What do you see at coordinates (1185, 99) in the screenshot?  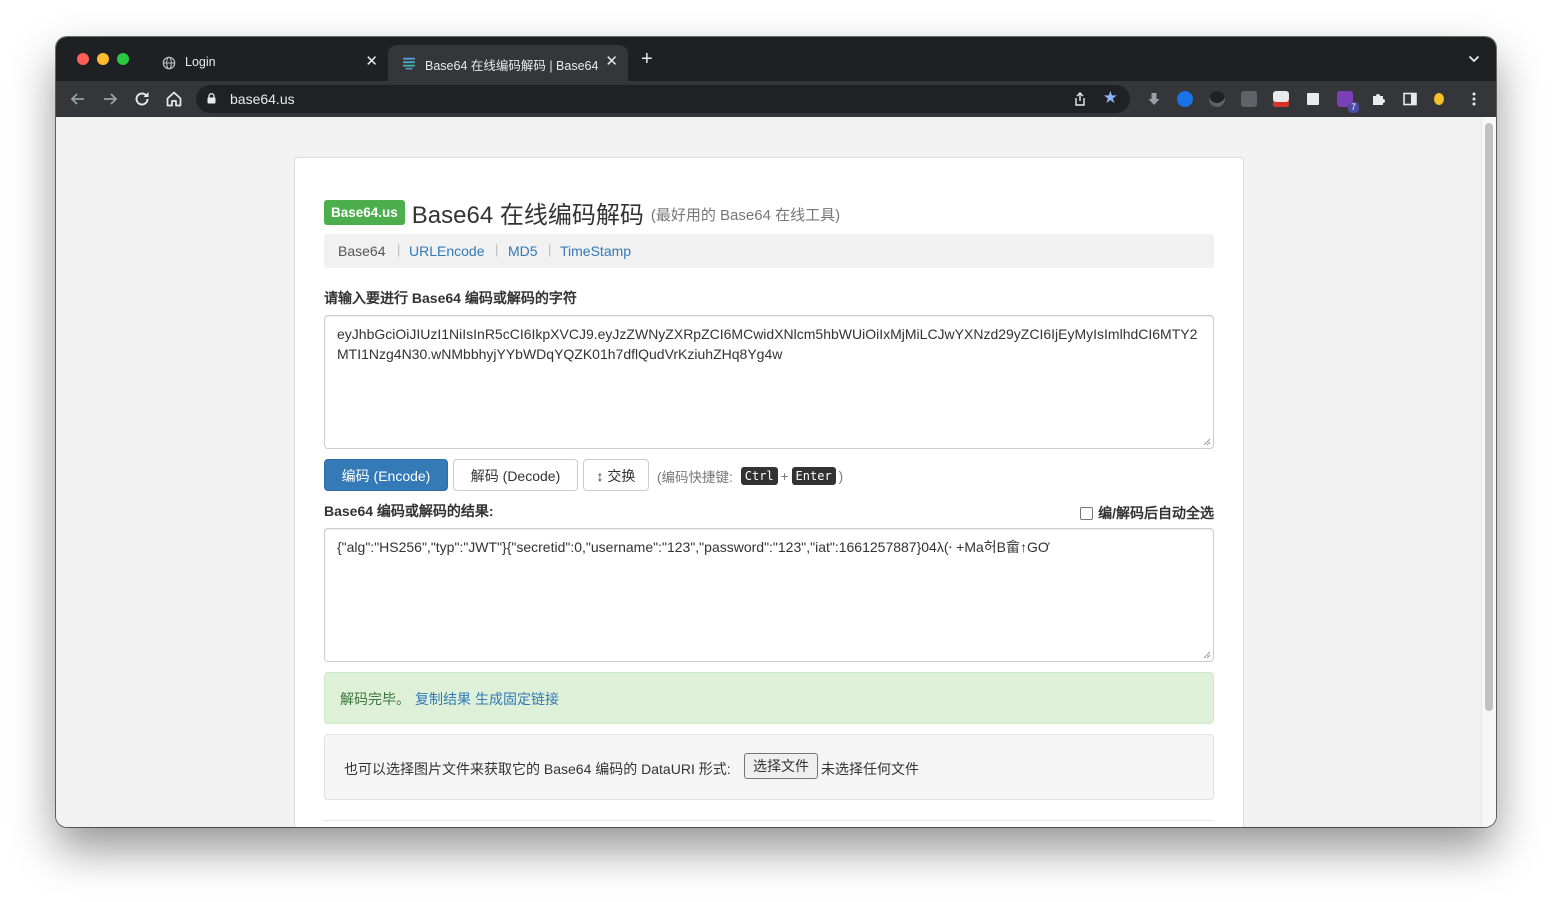 I see `extension-blue-icon` at bounding box center [1185, 99].